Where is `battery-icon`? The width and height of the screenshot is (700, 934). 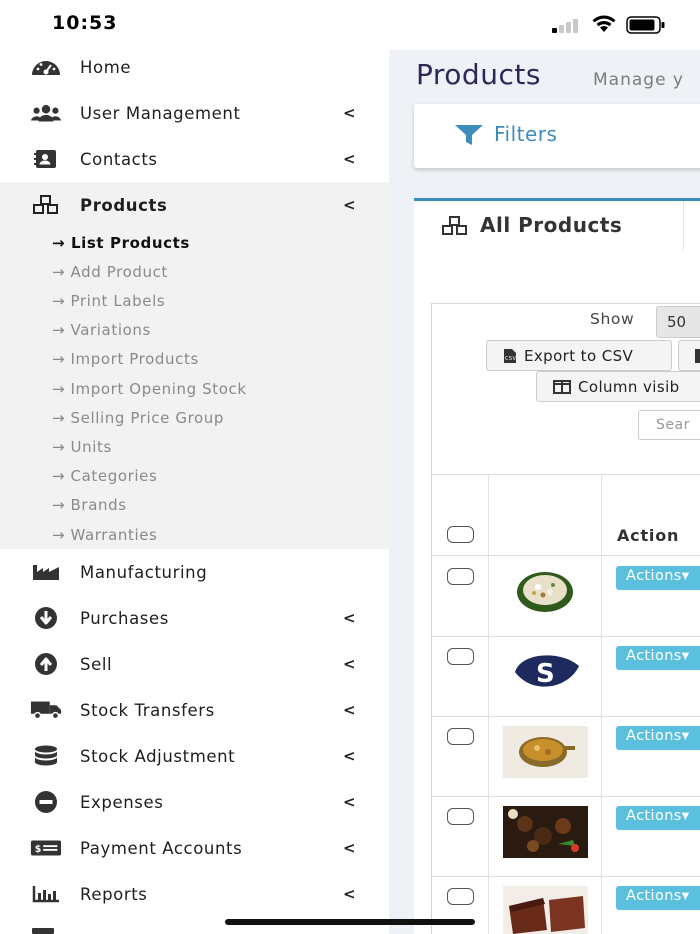
battery-icon is located at coordinates (645, 25).